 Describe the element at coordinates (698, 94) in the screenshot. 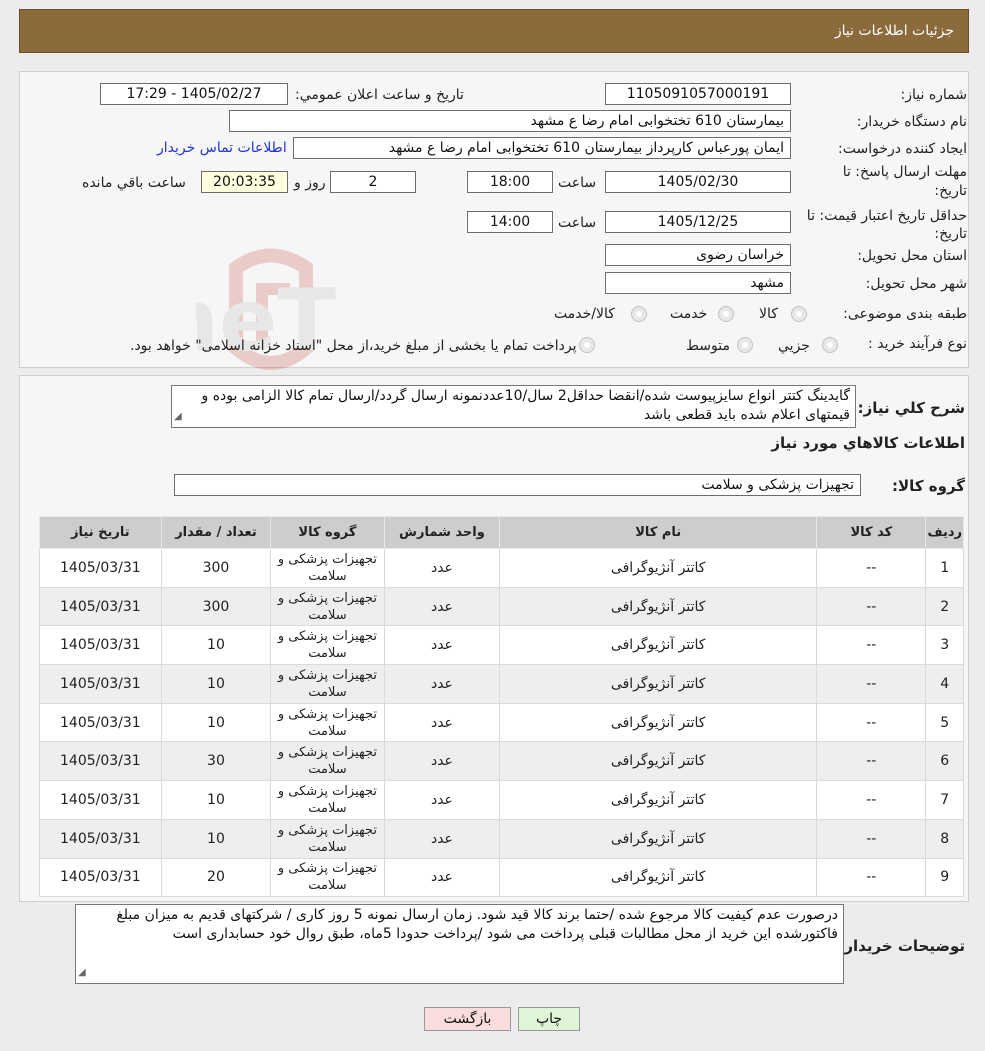

I see `need-number-field: 1105091057000191` at that location.